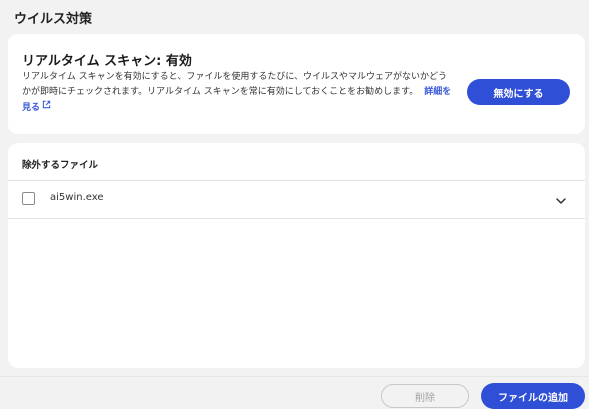 This screenshot has height=409, width=589. Describe the element at coordinates (425, 396) in the screenshot. I see `delete-button: 削除` at that location.